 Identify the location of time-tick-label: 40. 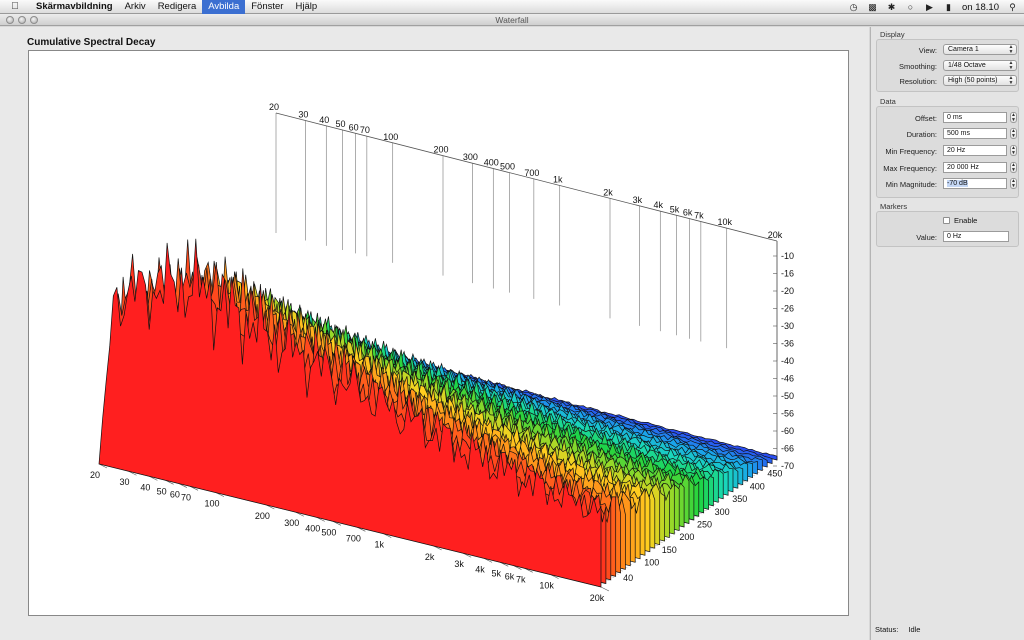
(628, 578).